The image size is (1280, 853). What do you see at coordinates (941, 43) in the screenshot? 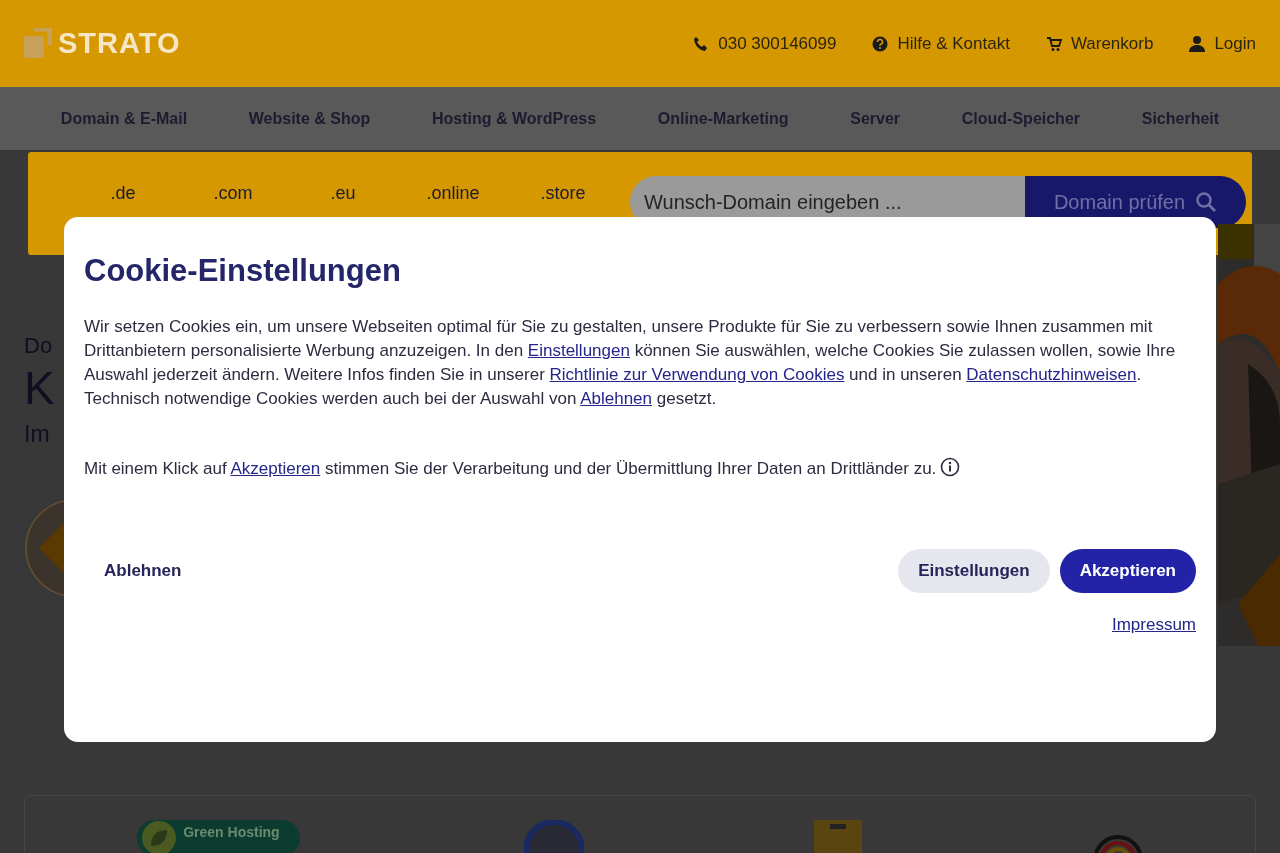
I see `header-link: Hilfe & Kontakt` at bounding box center [941, 43].